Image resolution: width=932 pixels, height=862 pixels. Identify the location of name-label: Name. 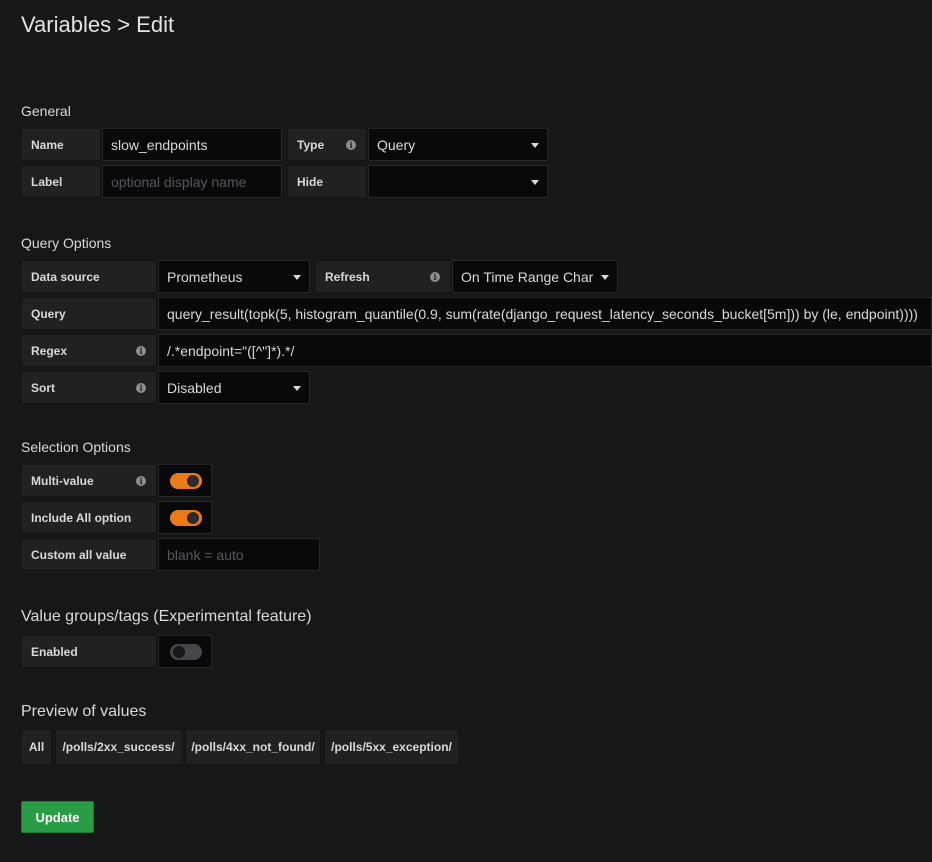
(61, 144).